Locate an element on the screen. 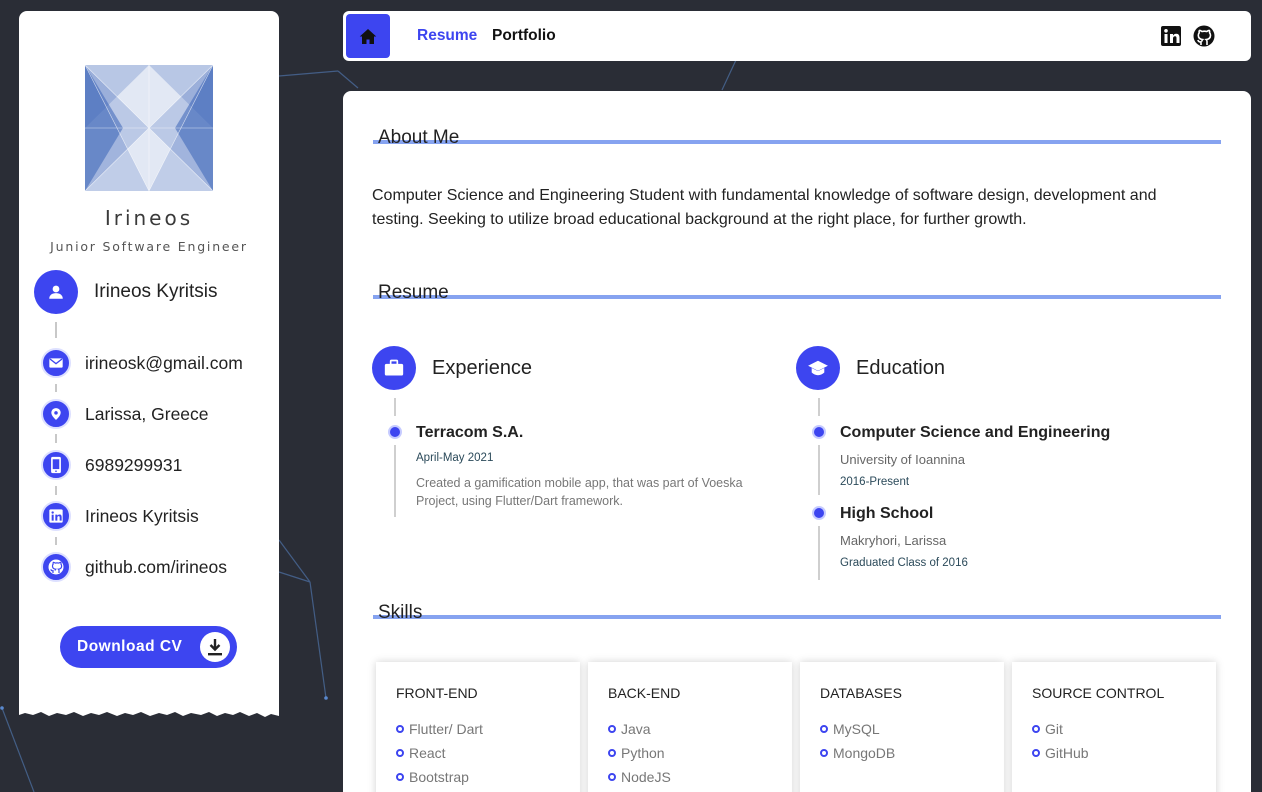  download-cv-label: Download CV is located at coordinates (130, 646).